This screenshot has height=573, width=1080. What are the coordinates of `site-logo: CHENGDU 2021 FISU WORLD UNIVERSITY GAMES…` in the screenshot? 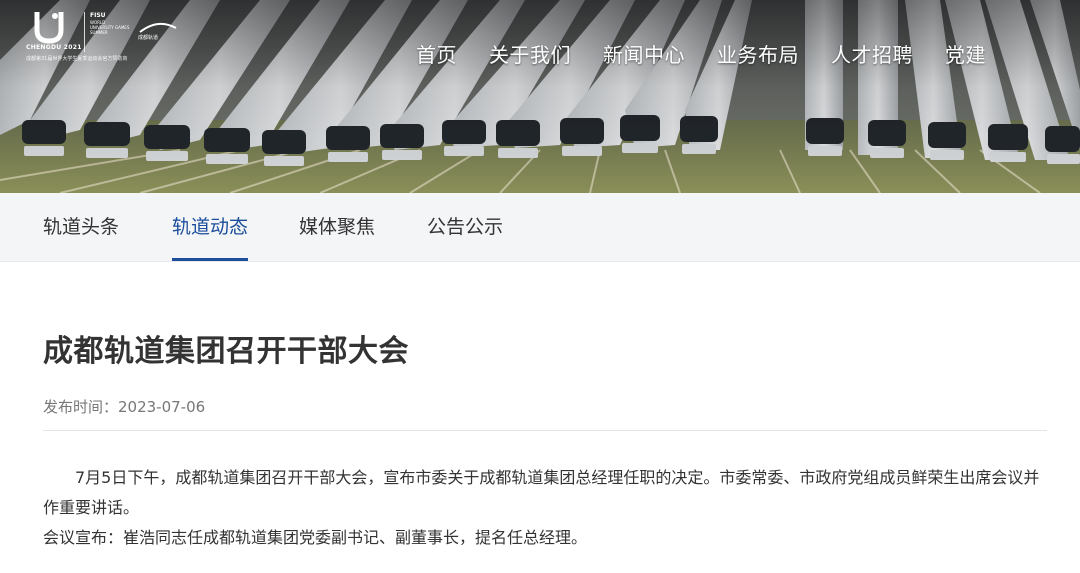 It's located at (116, 39).